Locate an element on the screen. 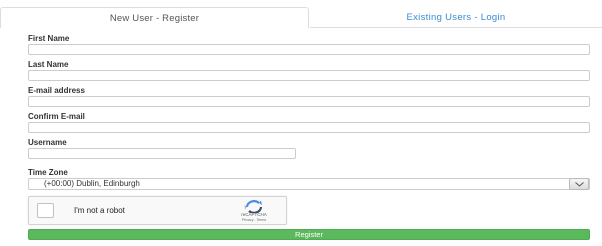 This screenshot has width=602, height=246. recaptcha-checkbox is located at coordinates (45, 210).